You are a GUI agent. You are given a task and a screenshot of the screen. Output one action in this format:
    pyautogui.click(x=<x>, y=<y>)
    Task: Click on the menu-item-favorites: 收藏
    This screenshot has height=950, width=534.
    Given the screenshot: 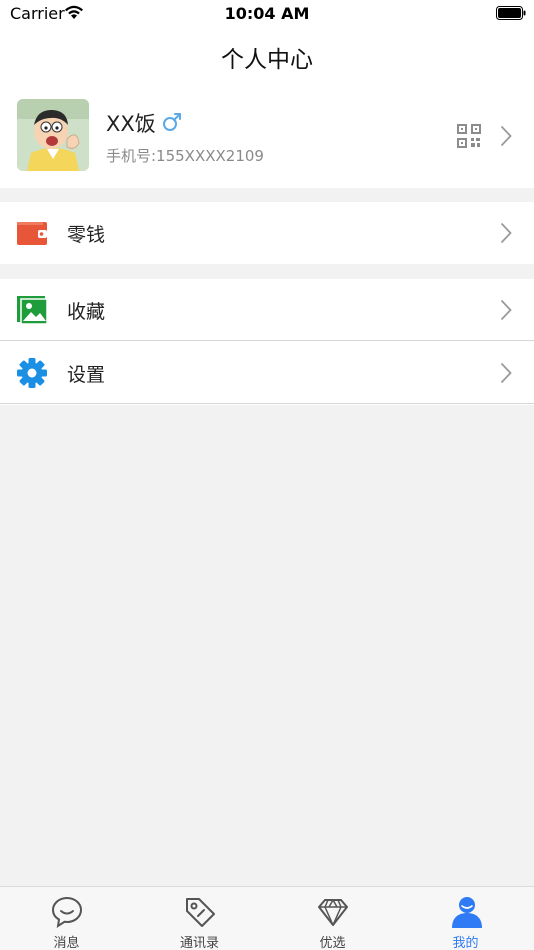 What is the action you would take?
    pyautogui.click(x=267, y=310)
    